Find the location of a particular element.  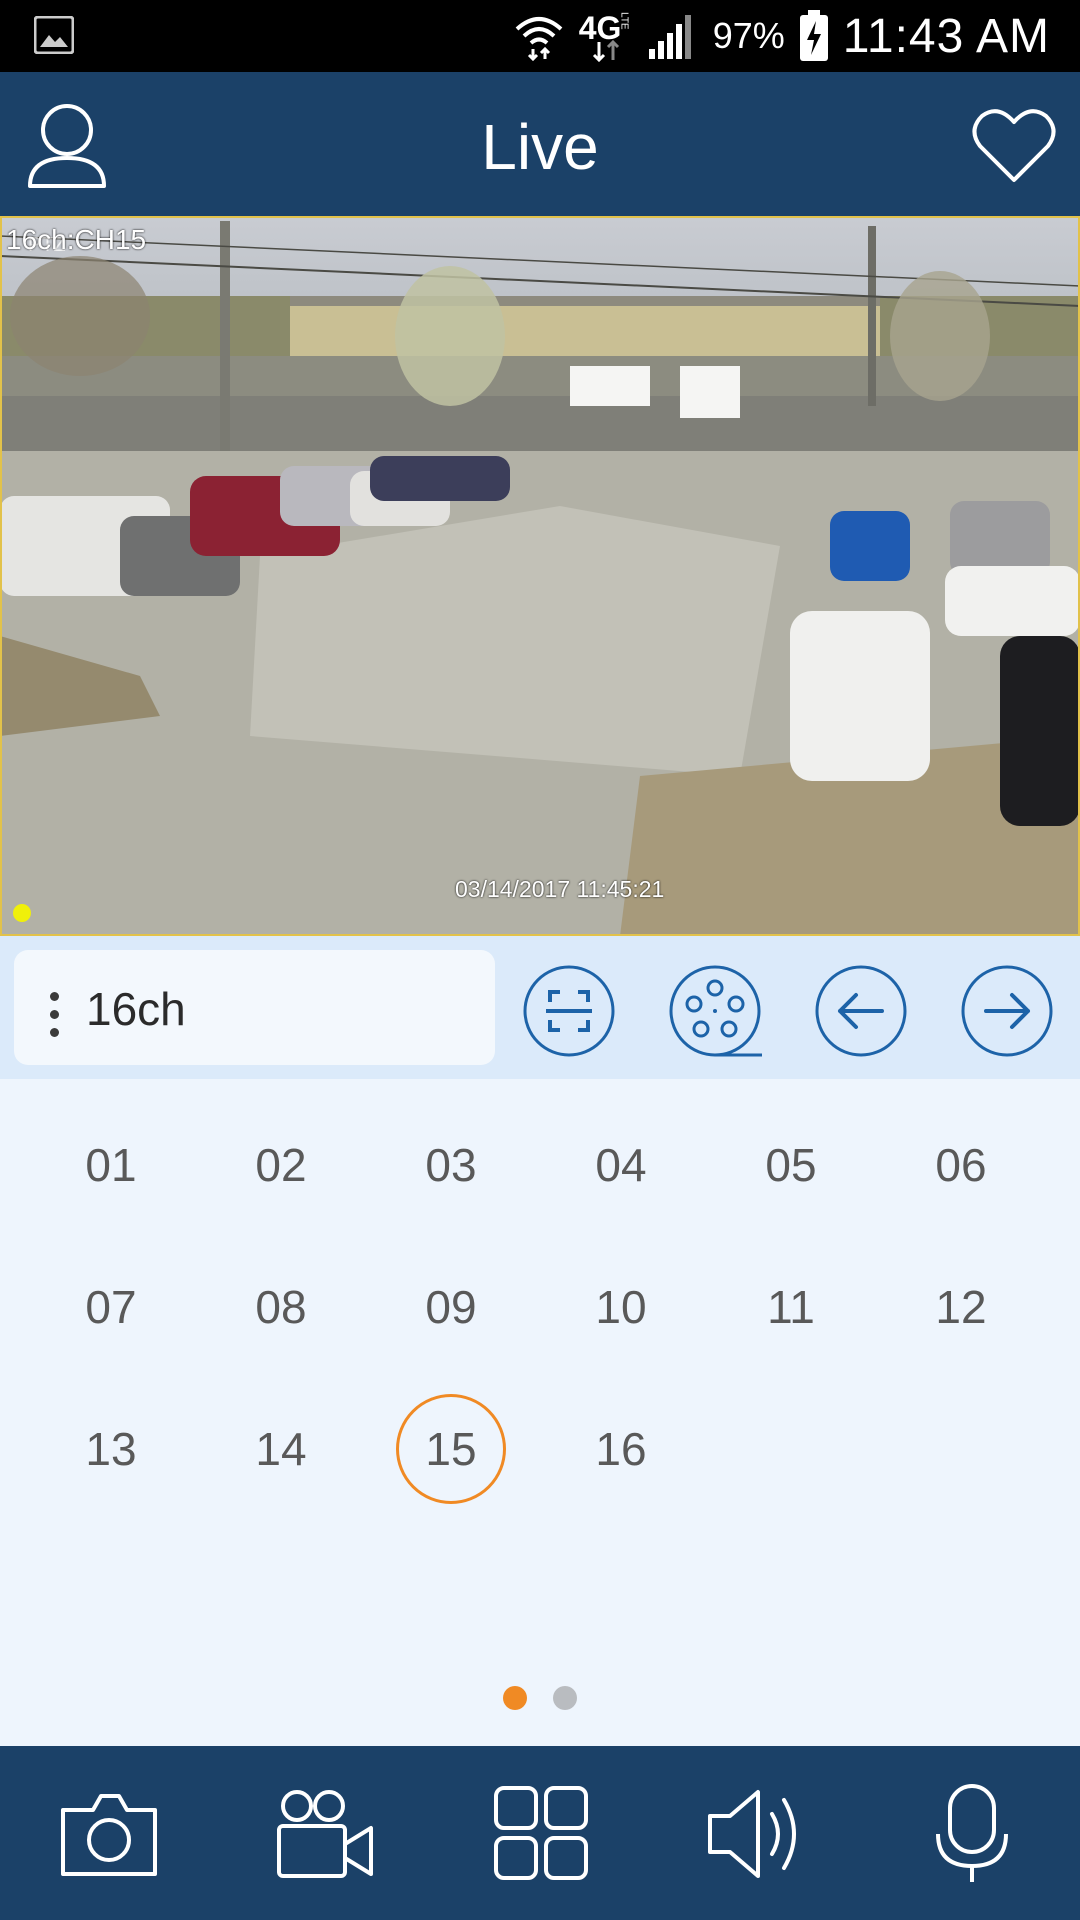

channel-button: 03 is located at coordinates (451, 1165).